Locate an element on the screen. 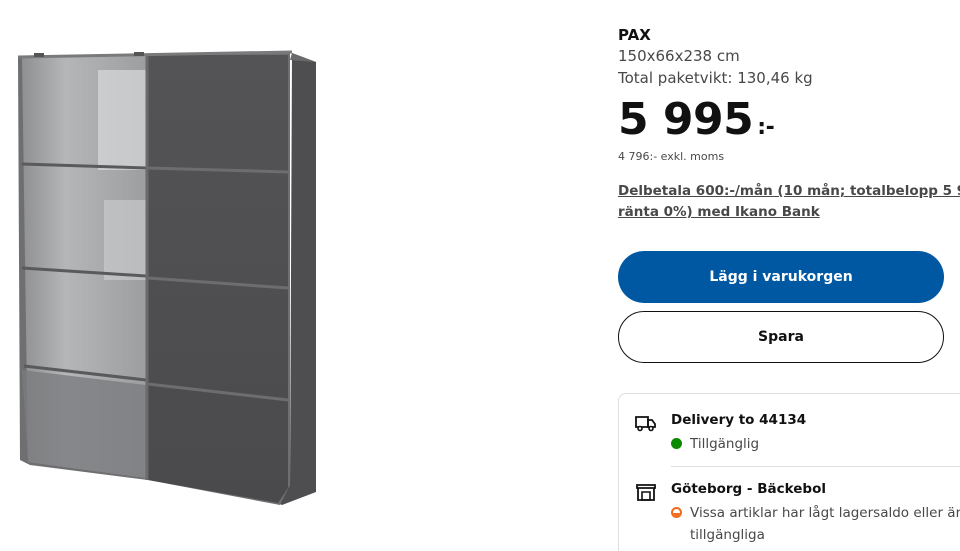  price-suffix: :- is located at coordinates (766, 127).